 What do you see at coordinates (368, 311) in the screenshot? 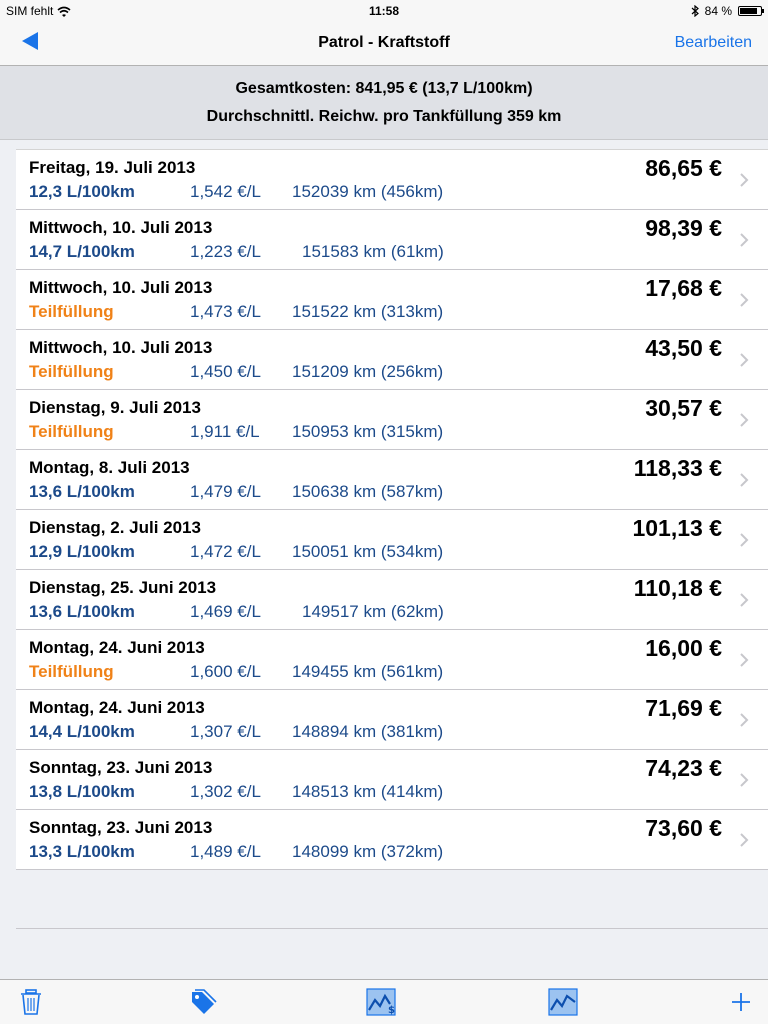
I see `odometer-value: 151522 km (313km)` at bounding box center [368, 311].